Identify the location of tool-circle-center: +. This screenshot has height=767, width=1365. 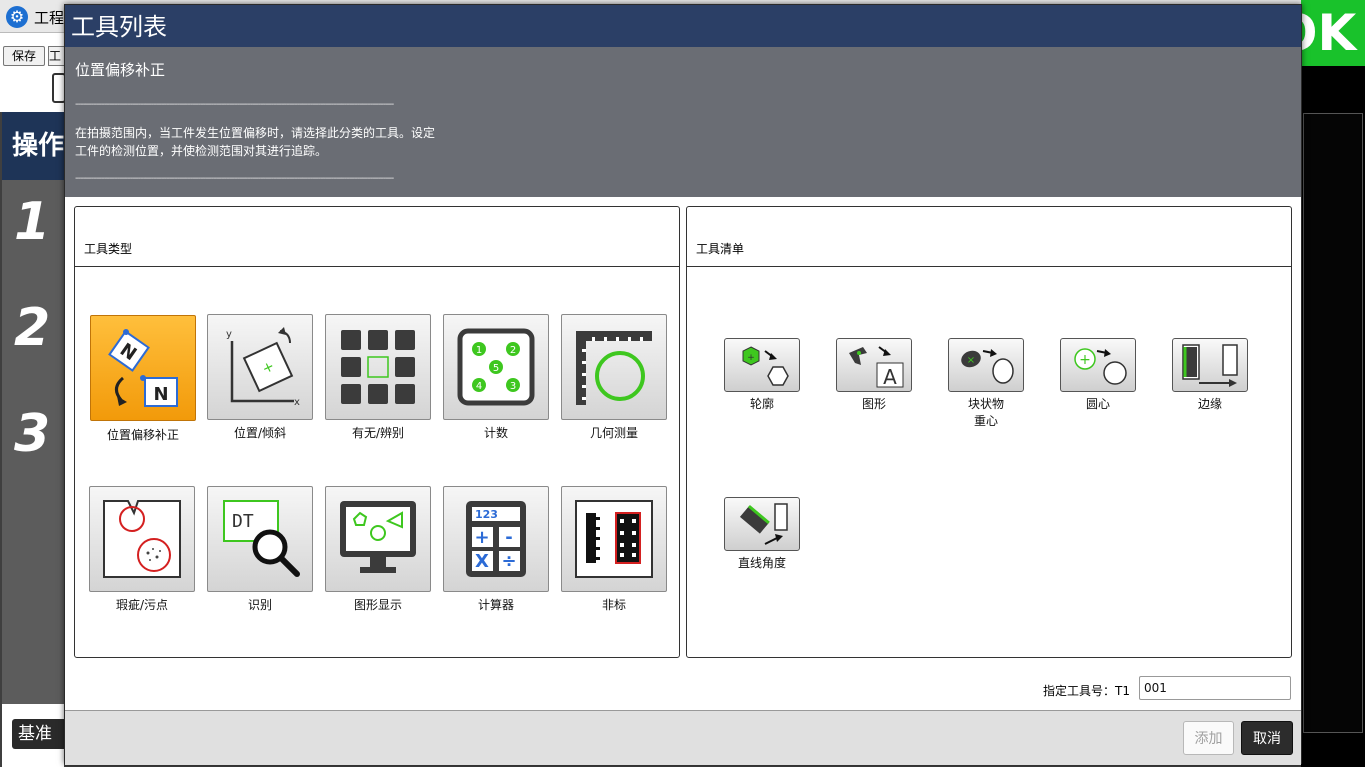
(1098, 365).